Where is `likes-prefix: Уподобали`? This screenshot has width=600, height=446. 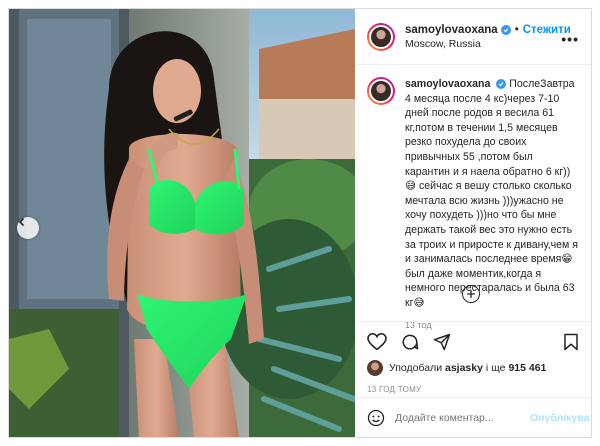
likes-prefix: Уподобали is located at coordinates (416, 368).